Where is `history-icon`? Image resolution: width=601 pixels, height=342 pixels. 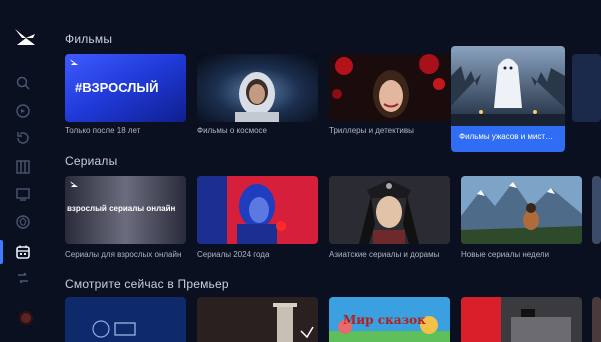
history-icon is located at coordinates (23, 138).